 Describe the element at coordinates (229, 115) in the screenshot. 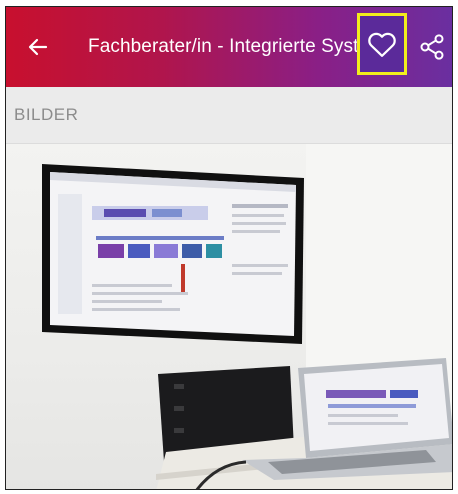

I see `section-header-bilder: BILDER` at that location.